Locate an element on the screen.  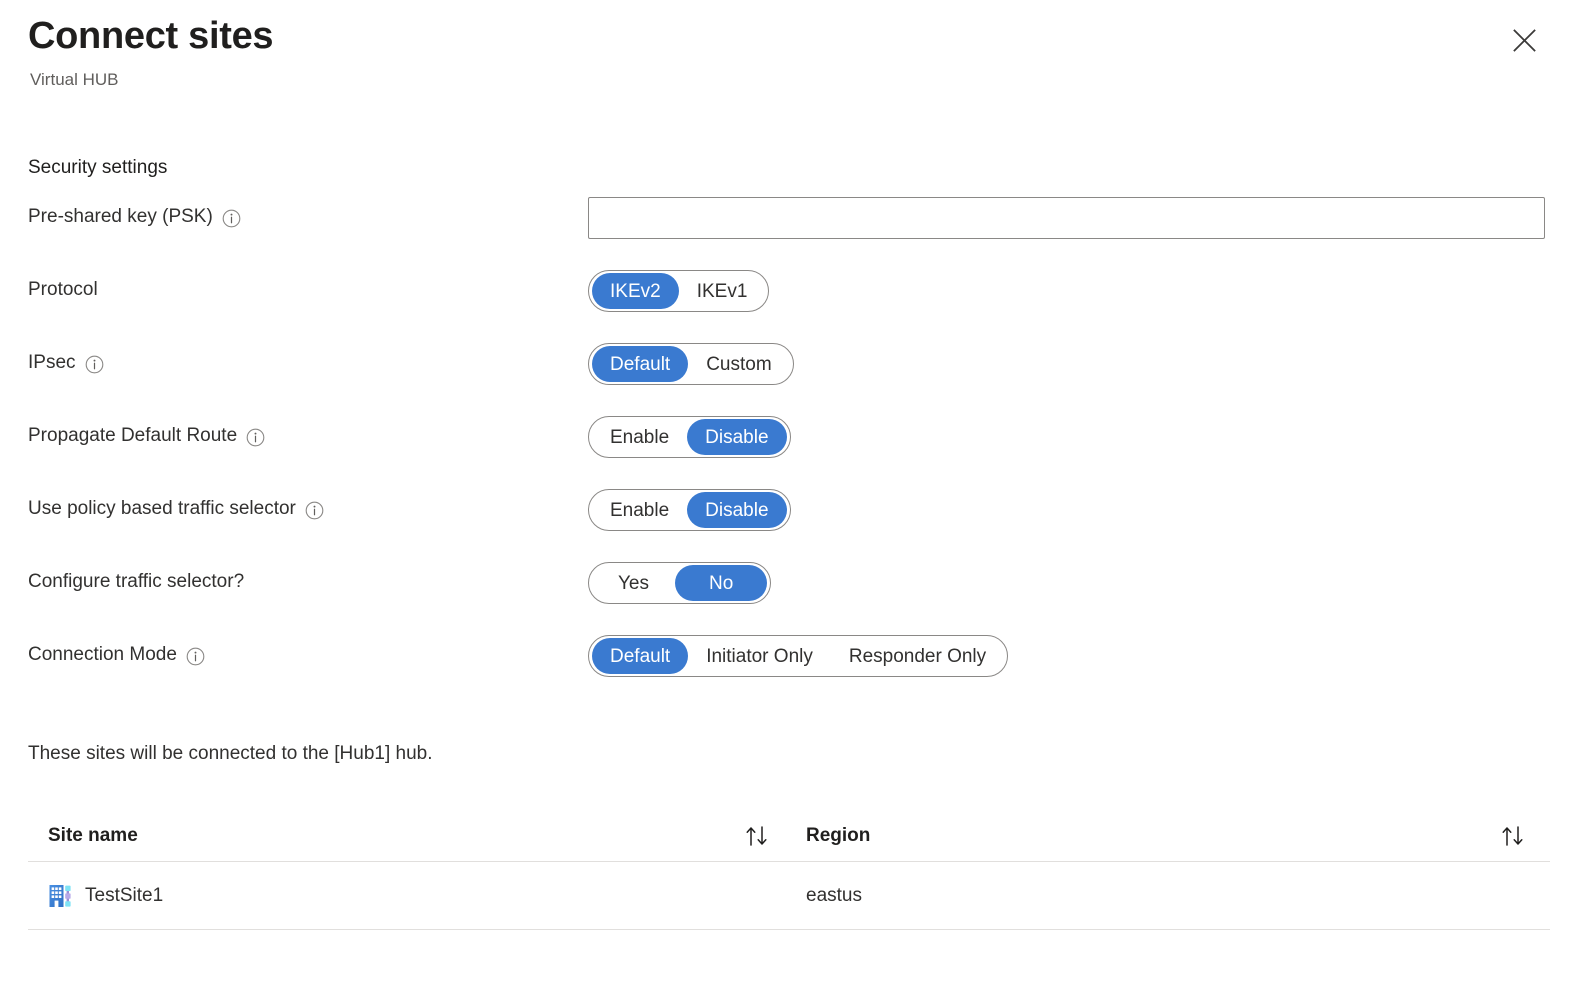
configure-traffic-selector-toggle-group: Yes No is located at coordinates (680, 583).